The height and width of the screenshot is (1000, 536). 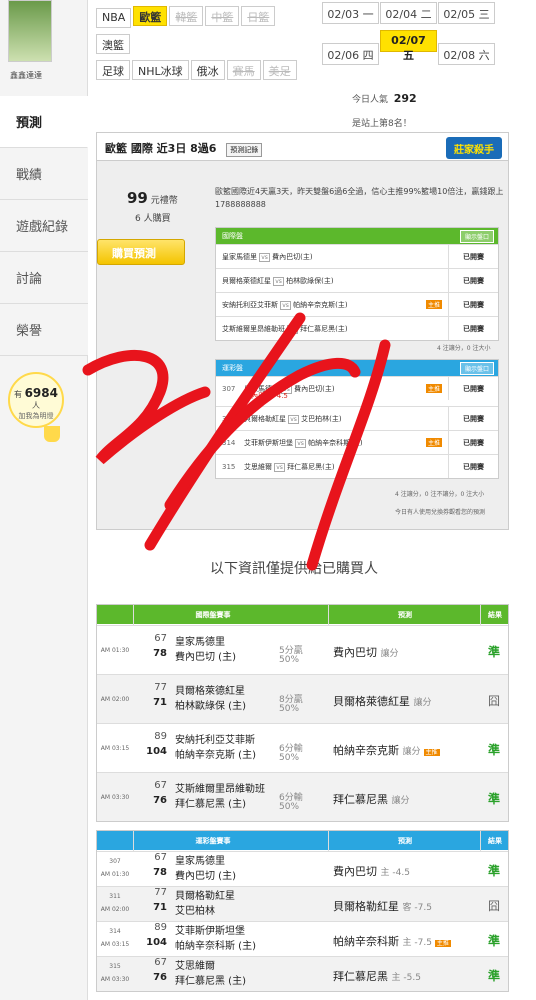 I want to click on league-chip: 澳籃, so click(x=113, y=44).